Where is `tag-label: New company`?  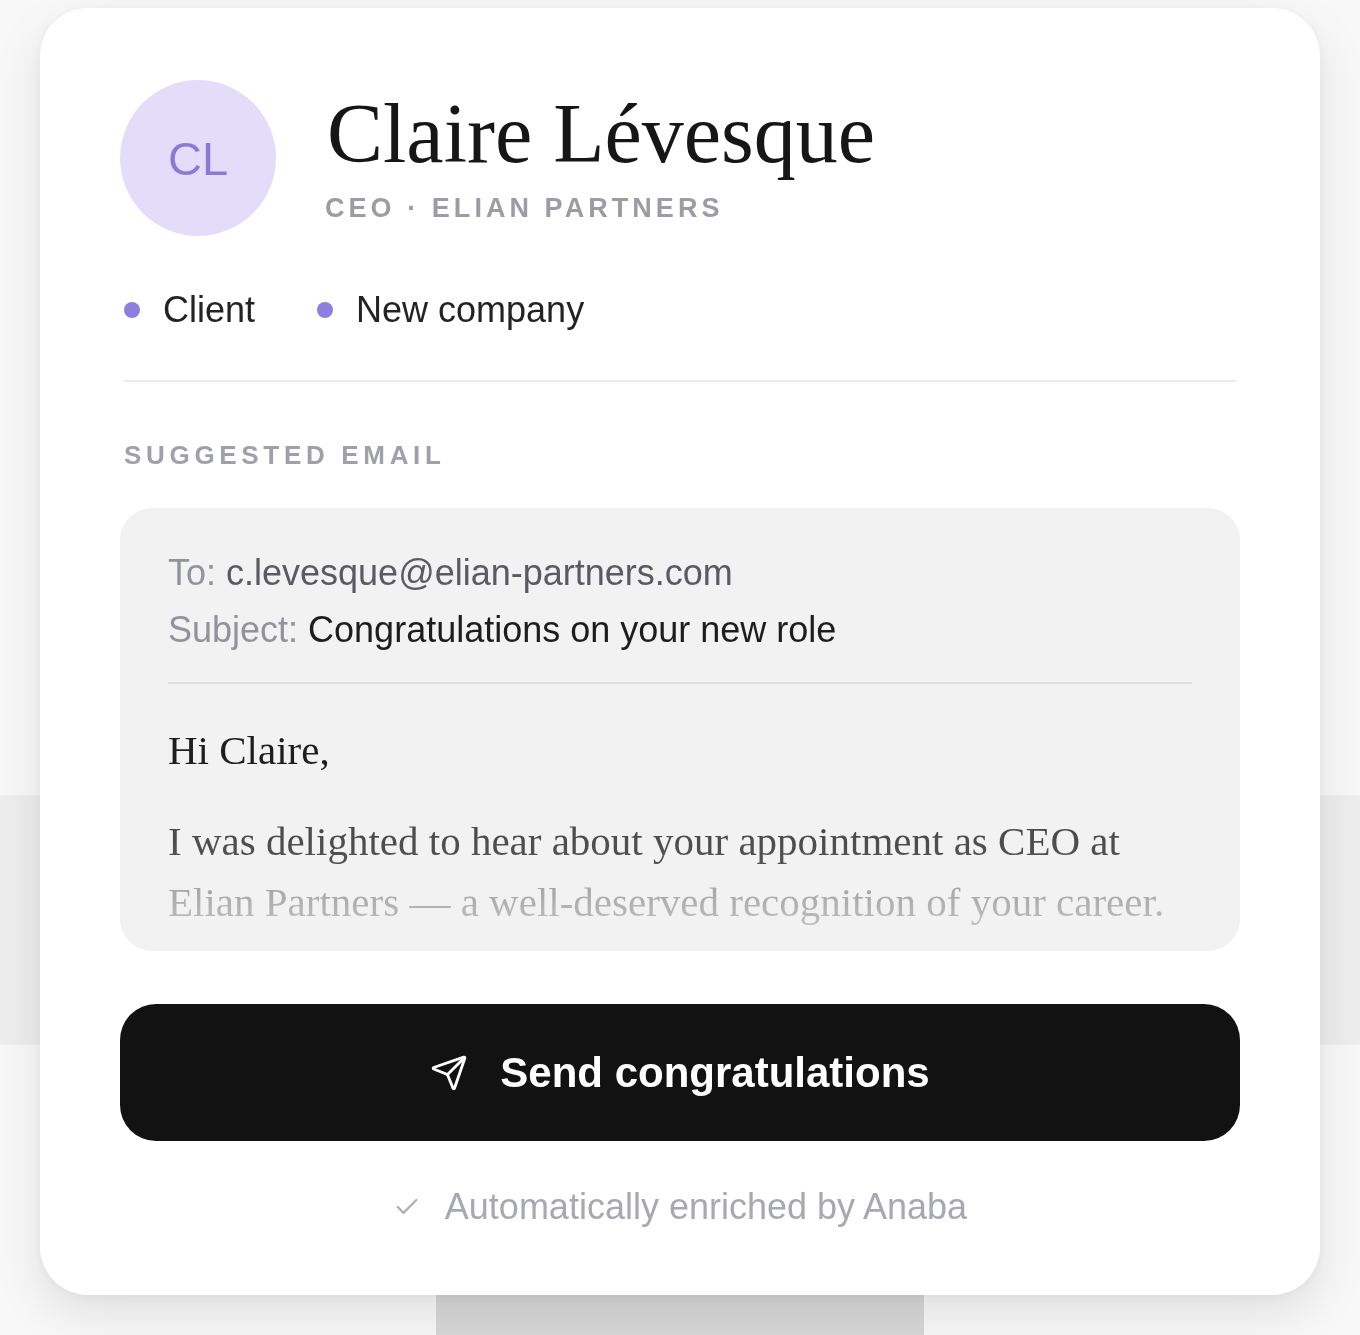
tag-label: New company is located at coordinates (470, 310).